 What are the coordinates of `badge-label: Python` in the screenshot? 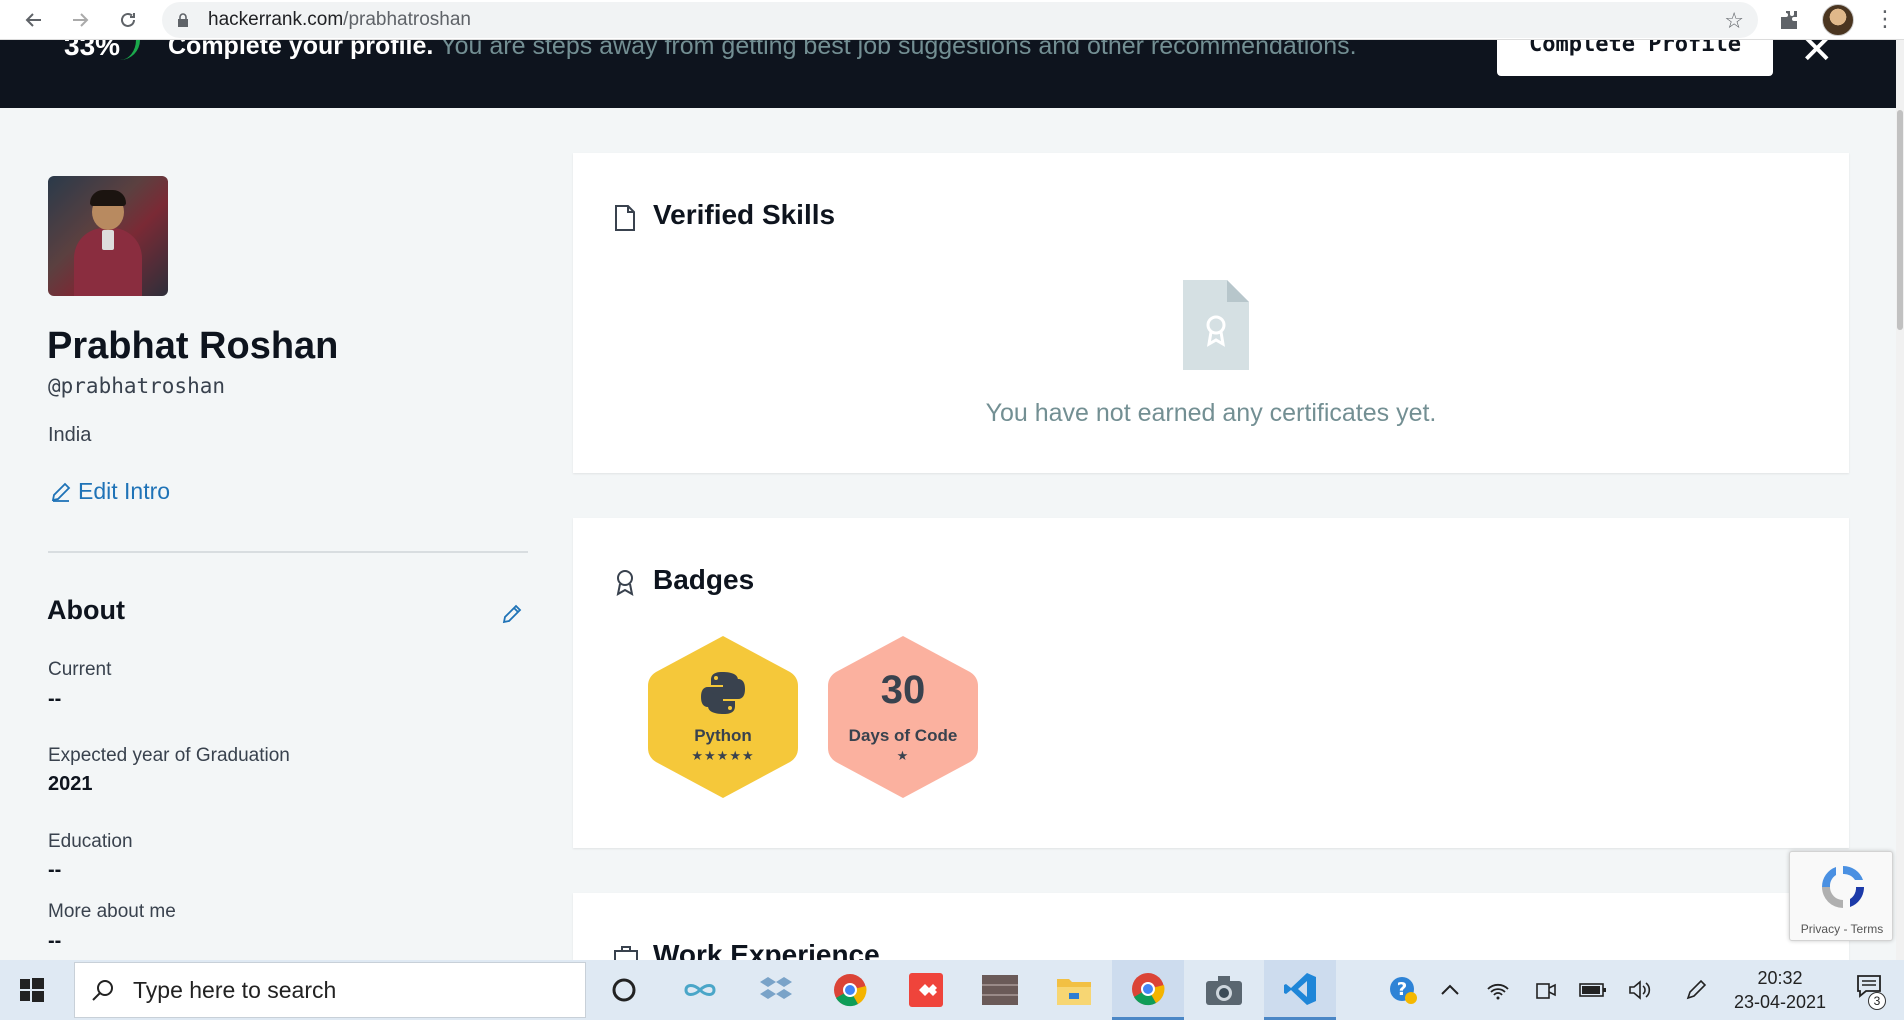 It's located at (723, 735).